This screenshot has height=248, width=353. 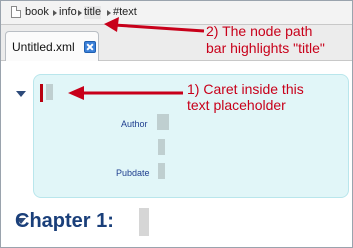 I want to click on close-icon, so click(x=90, y=47).